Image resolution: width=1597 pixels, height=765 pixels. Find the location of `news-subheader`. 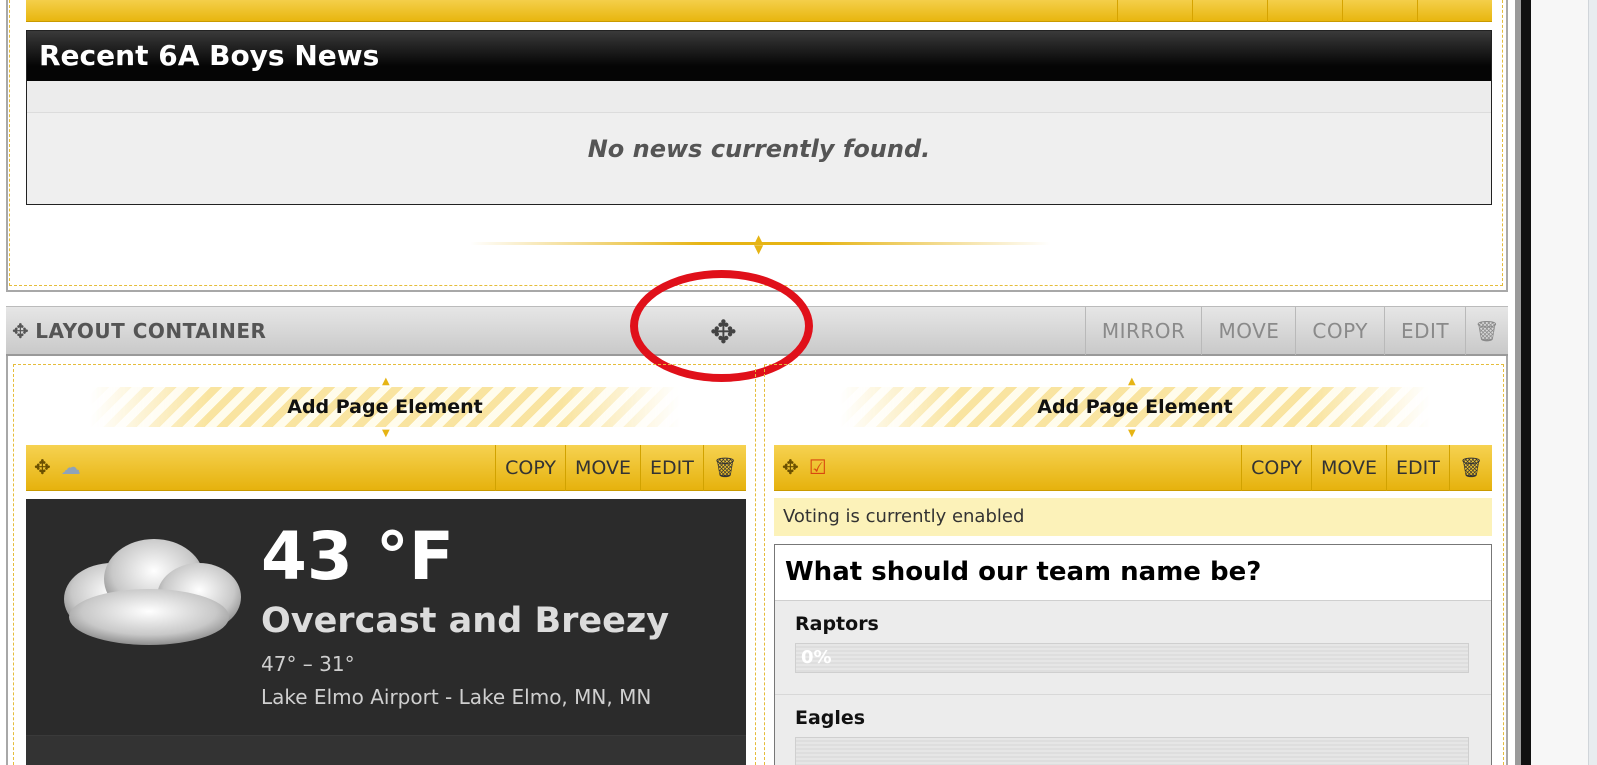

news-subheader is located at coordinates (759, 97).